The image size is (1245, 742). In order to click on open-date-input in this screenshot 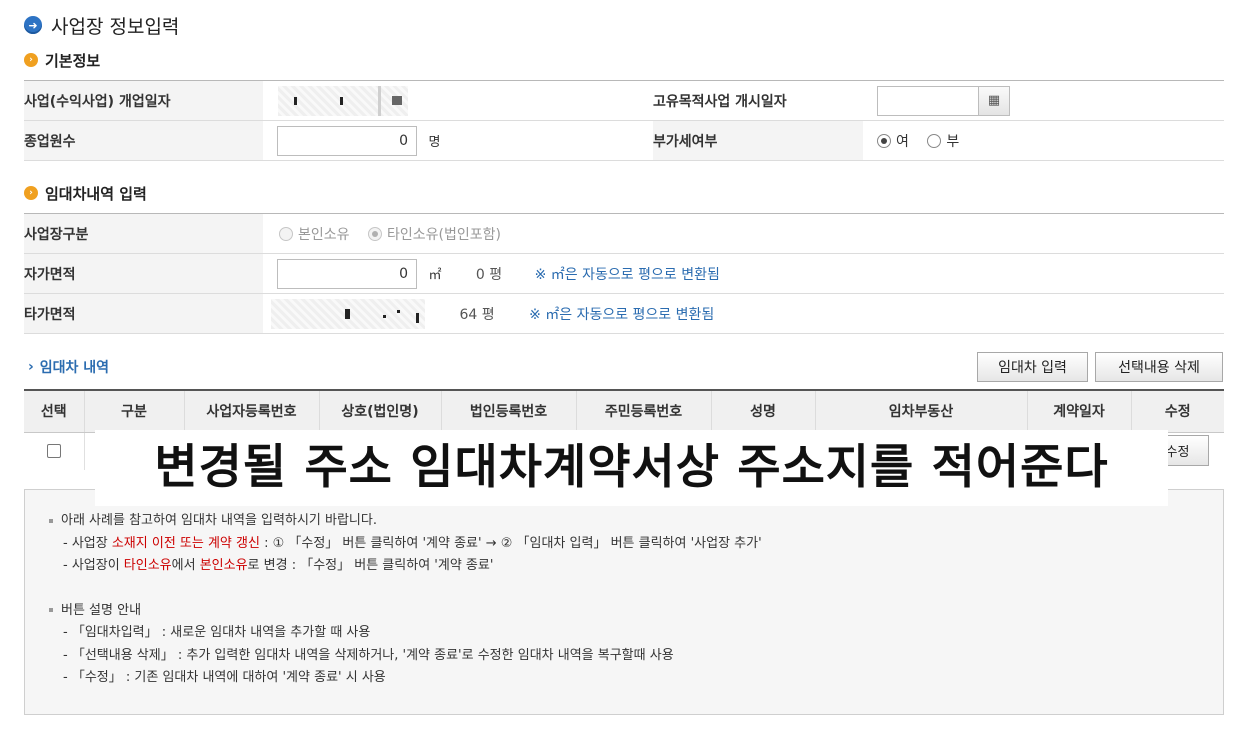, I will do `click(343, 100)`.